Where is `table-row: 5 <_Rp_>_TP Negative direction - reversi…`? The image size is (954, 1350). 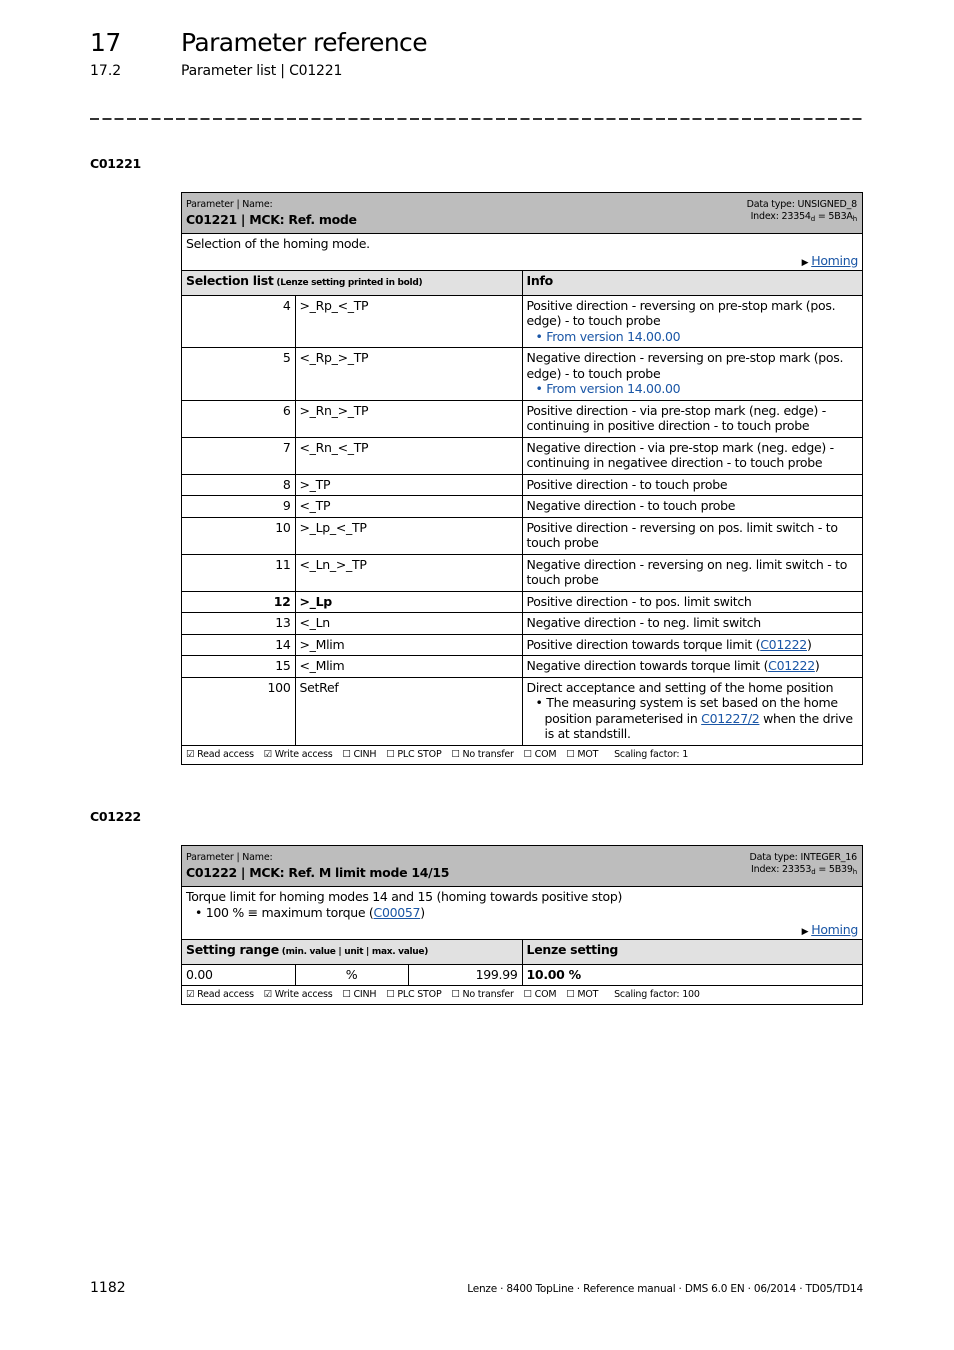
table-row: 5 <_Rp_>_TP Negative direction - reversi… is located at coordinates (522, 374).